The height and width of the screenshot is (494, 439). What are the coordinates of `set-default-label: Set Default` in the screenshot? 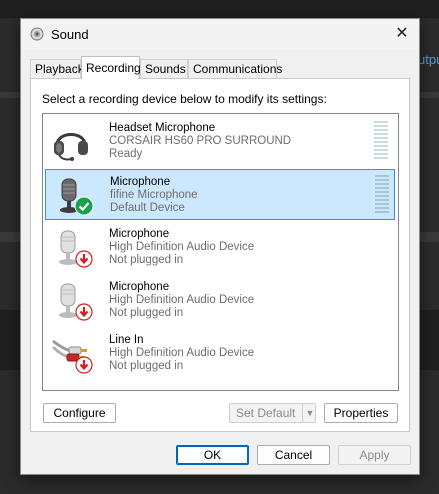 It's located at (266, 413).